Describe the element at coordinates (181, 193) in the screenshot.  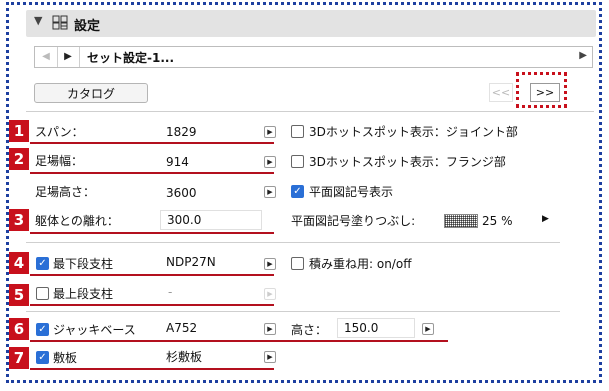
I see `height-value: 3600` at that location.